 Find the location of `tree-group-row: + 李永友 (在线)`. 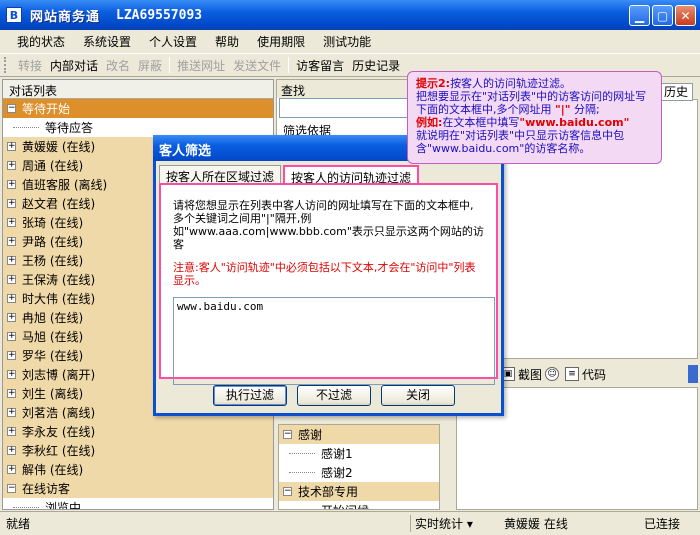

tree-group-row: + 李永友 (在线) is located at coordinates (138, 431).